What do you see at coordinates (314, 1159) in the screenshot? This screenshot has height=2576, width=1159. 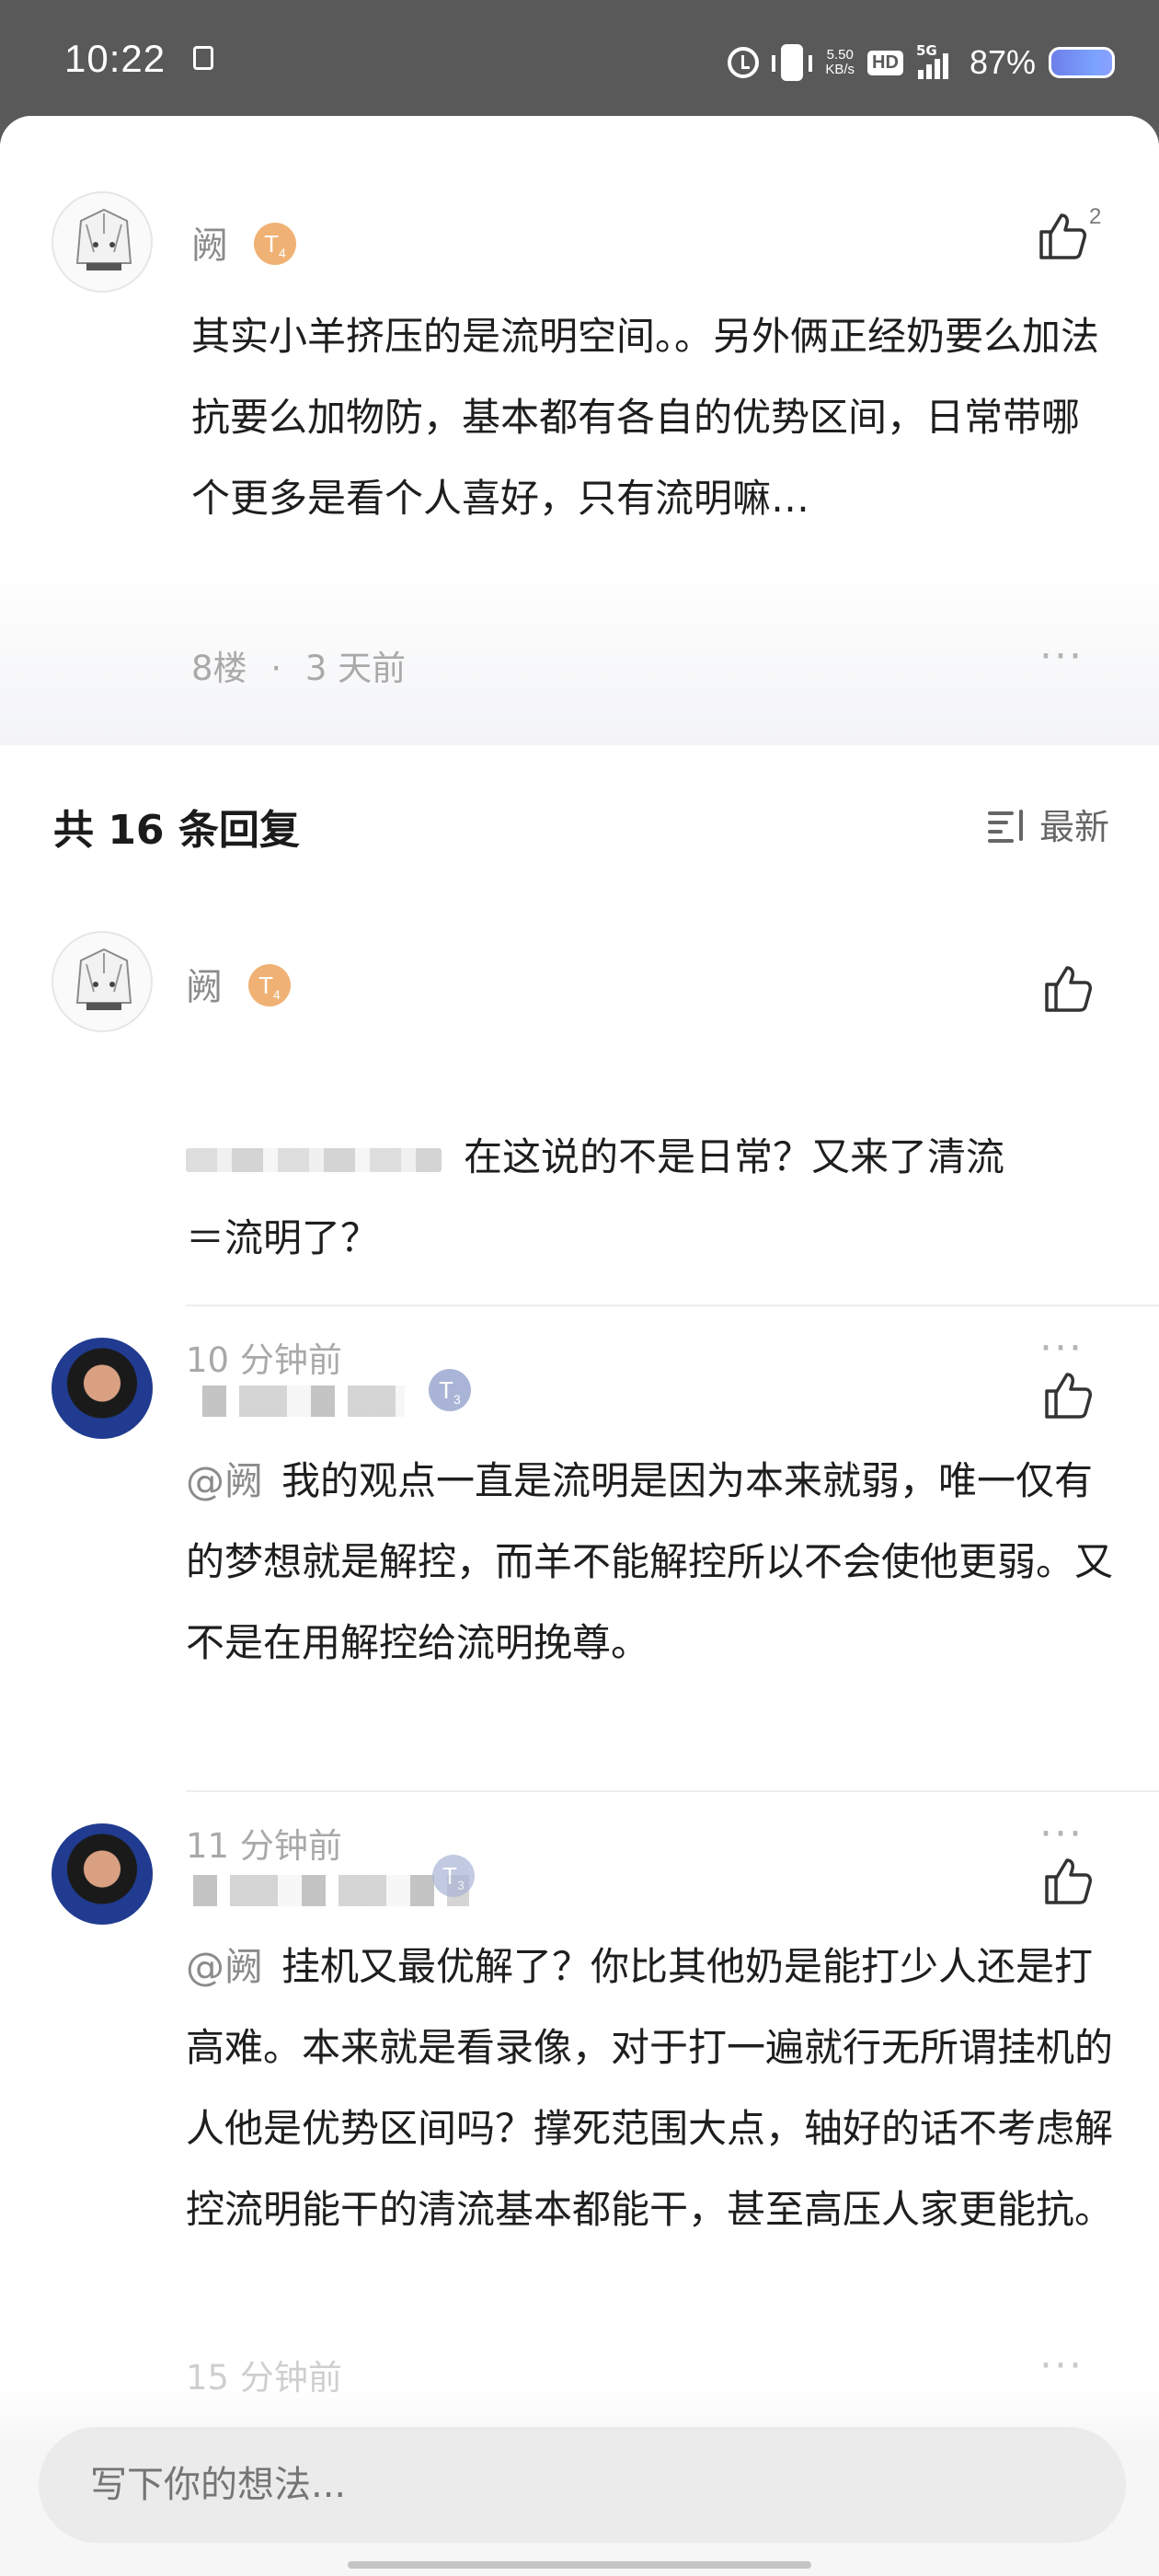 I see `redacted-name` at bounding box center [314, 1159].